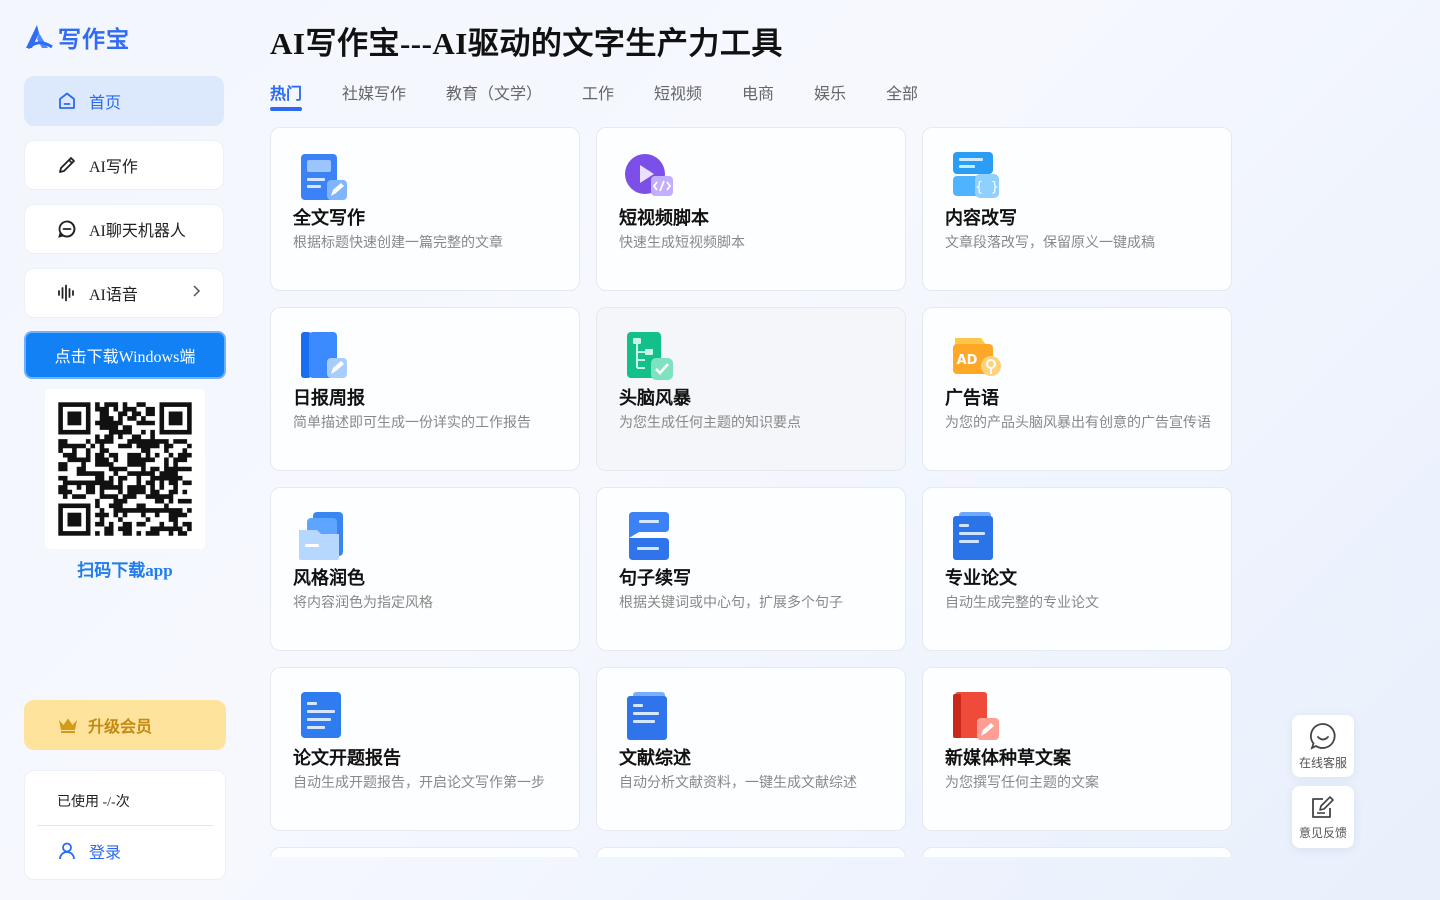 The width and height of the screenshot is (1440, 900). What do you see at coordinates (425, 389) in the screenshot?
I see `card-daily-weekly-report: 日报周报 简单描述即可生成一份详实的工作报告` at bounding box center [425, 389].